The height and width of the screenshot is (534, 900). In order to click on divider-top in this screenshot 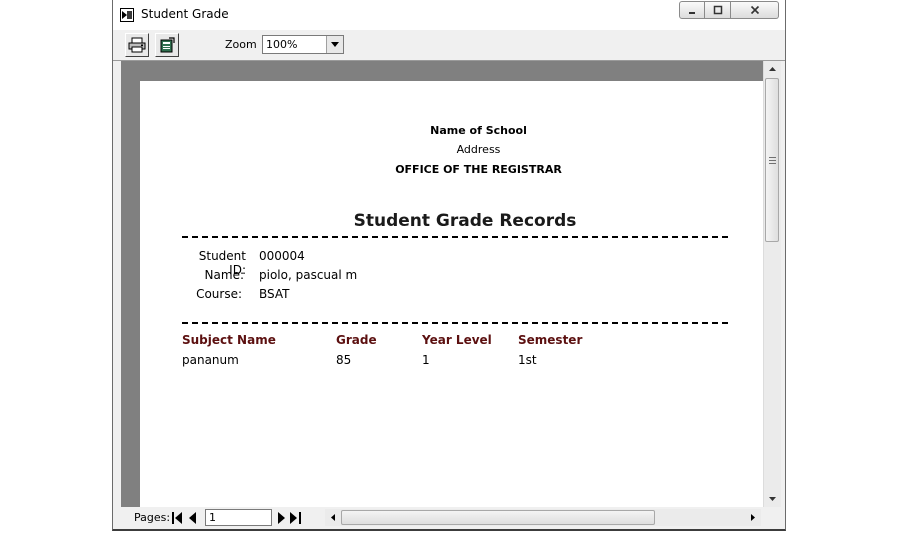, I will do `click(455, 237)`.